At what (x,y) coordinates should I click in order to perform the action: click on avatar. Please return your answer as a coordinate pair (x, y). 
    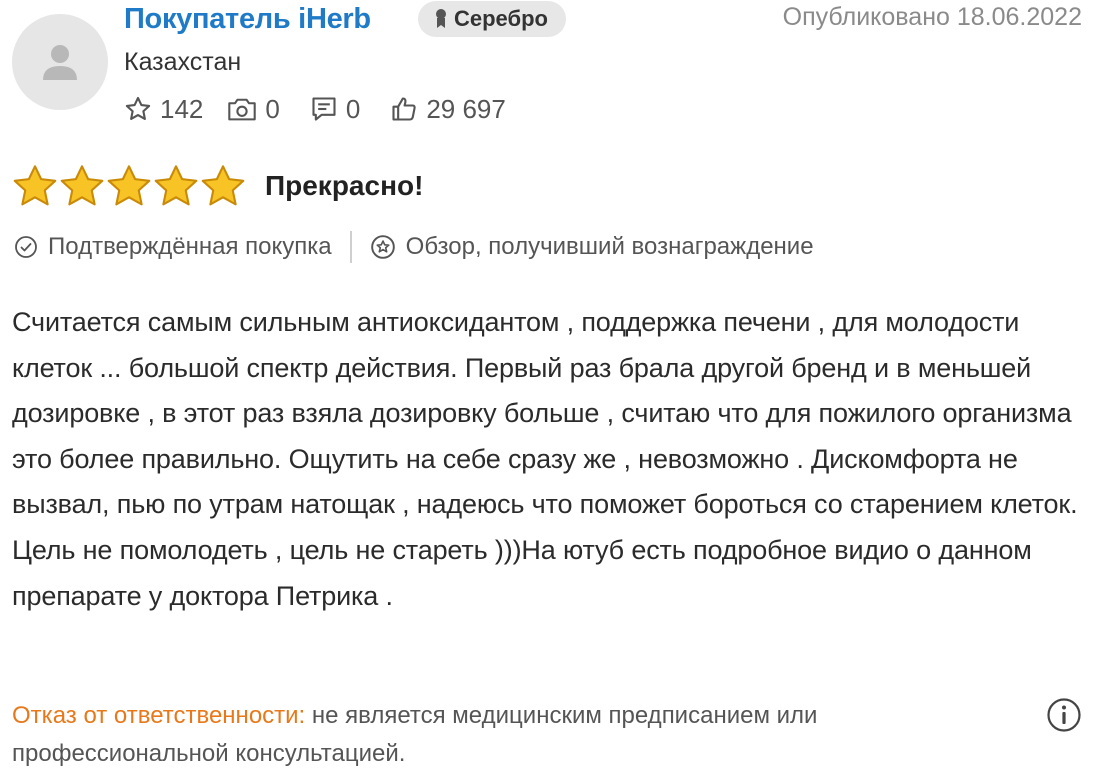
    Looking at the image, I should click on (60, 62).